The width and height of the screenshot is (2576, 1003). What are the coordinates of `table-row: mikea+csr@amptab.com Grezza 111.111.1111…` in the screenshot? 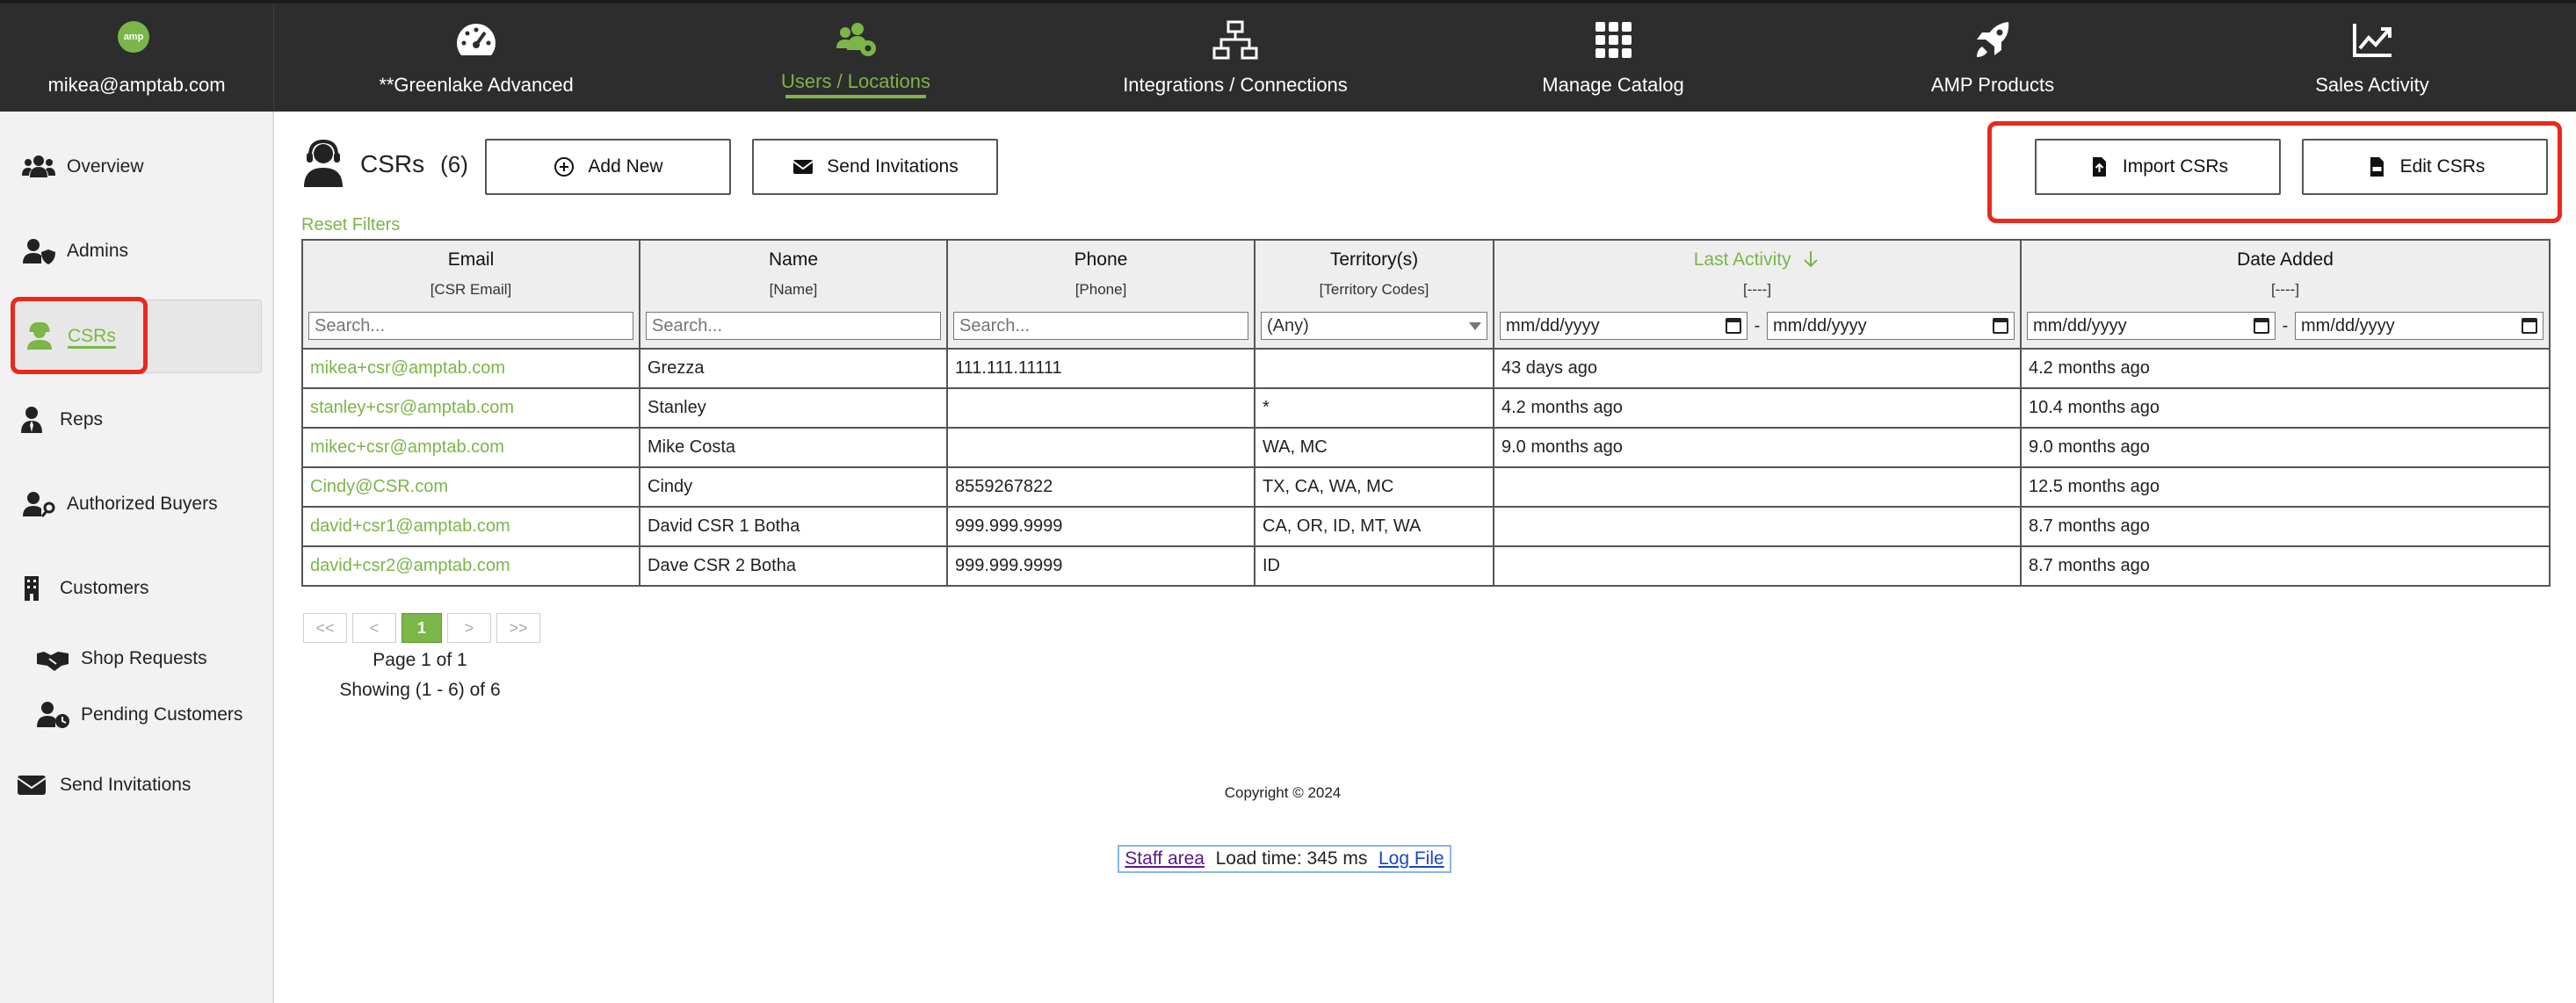 It's located at (1426, 368).